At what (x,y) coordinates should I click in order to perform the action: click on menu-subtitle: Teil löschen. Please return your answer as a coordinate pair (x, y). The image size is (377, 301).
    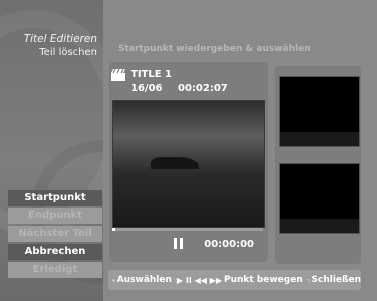
    Looking at the image, I should click on (68, 52).